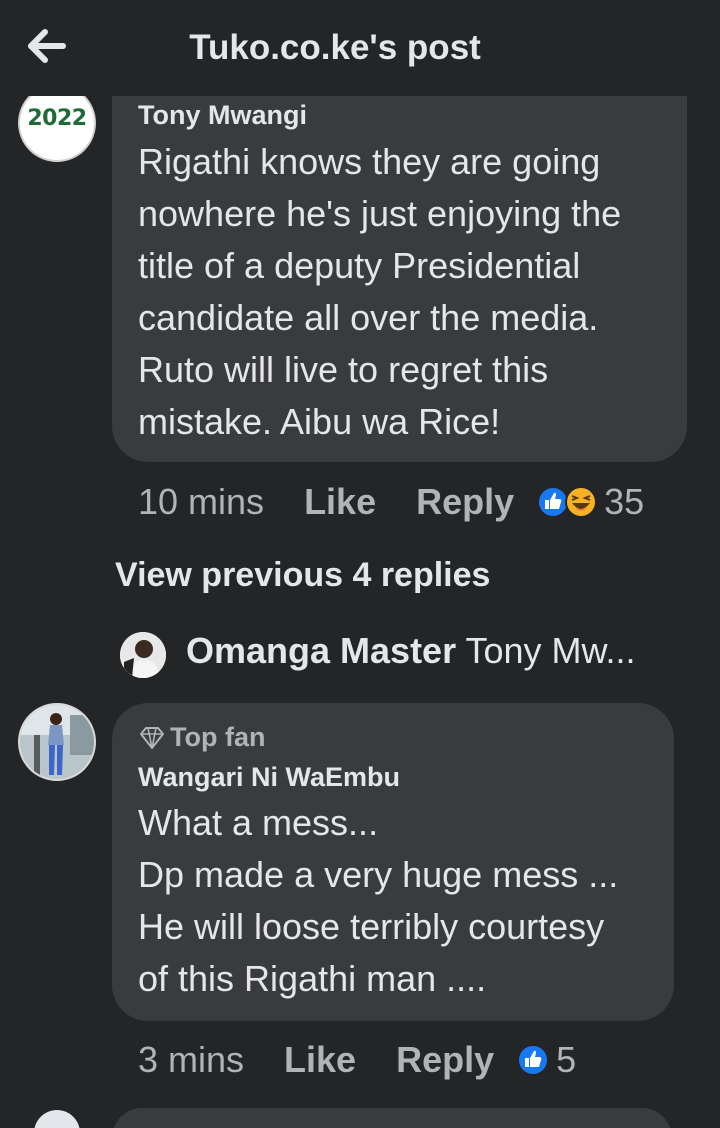 Image resolution: width=720 pixels, height=1128 pixels. I want to click on comment-bubble, so click(392, 1118).